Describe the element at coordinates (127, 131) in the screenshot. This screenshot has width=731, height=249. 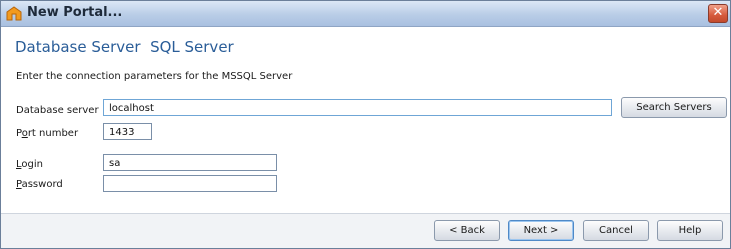
I see `port-number-input: 1433` at that location.